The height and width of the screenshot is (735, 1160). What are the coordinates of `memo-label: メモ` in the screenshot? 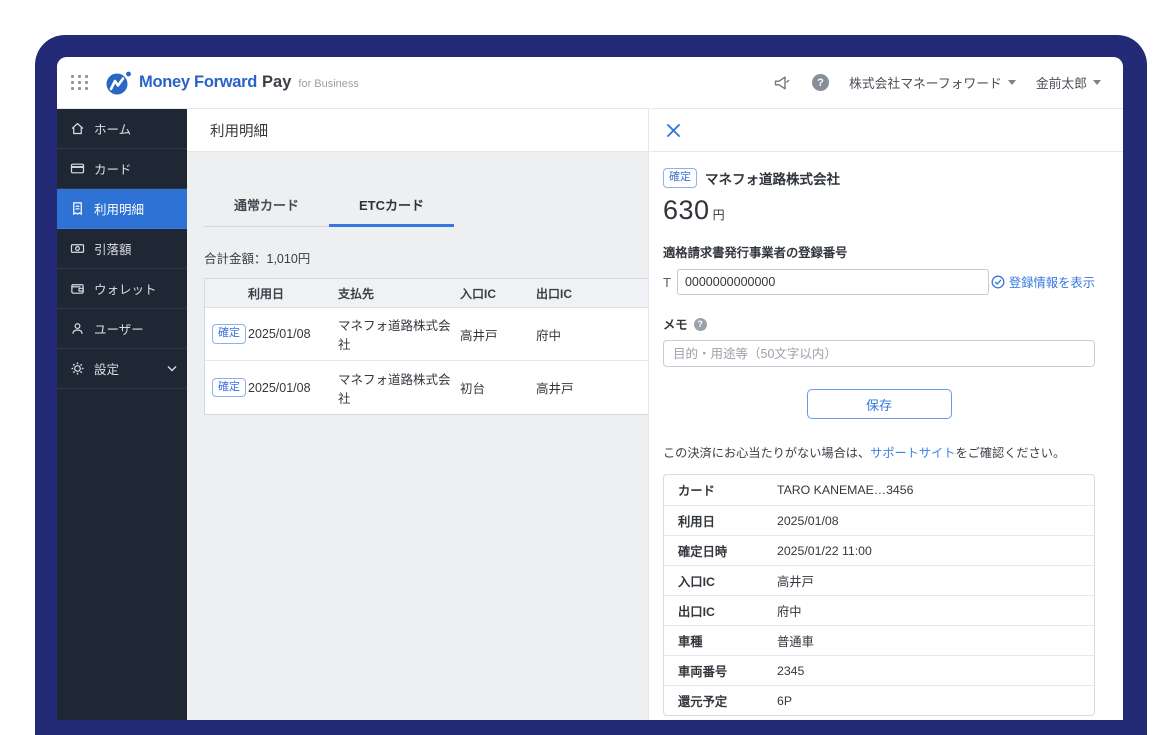 It's located at (675, 325).